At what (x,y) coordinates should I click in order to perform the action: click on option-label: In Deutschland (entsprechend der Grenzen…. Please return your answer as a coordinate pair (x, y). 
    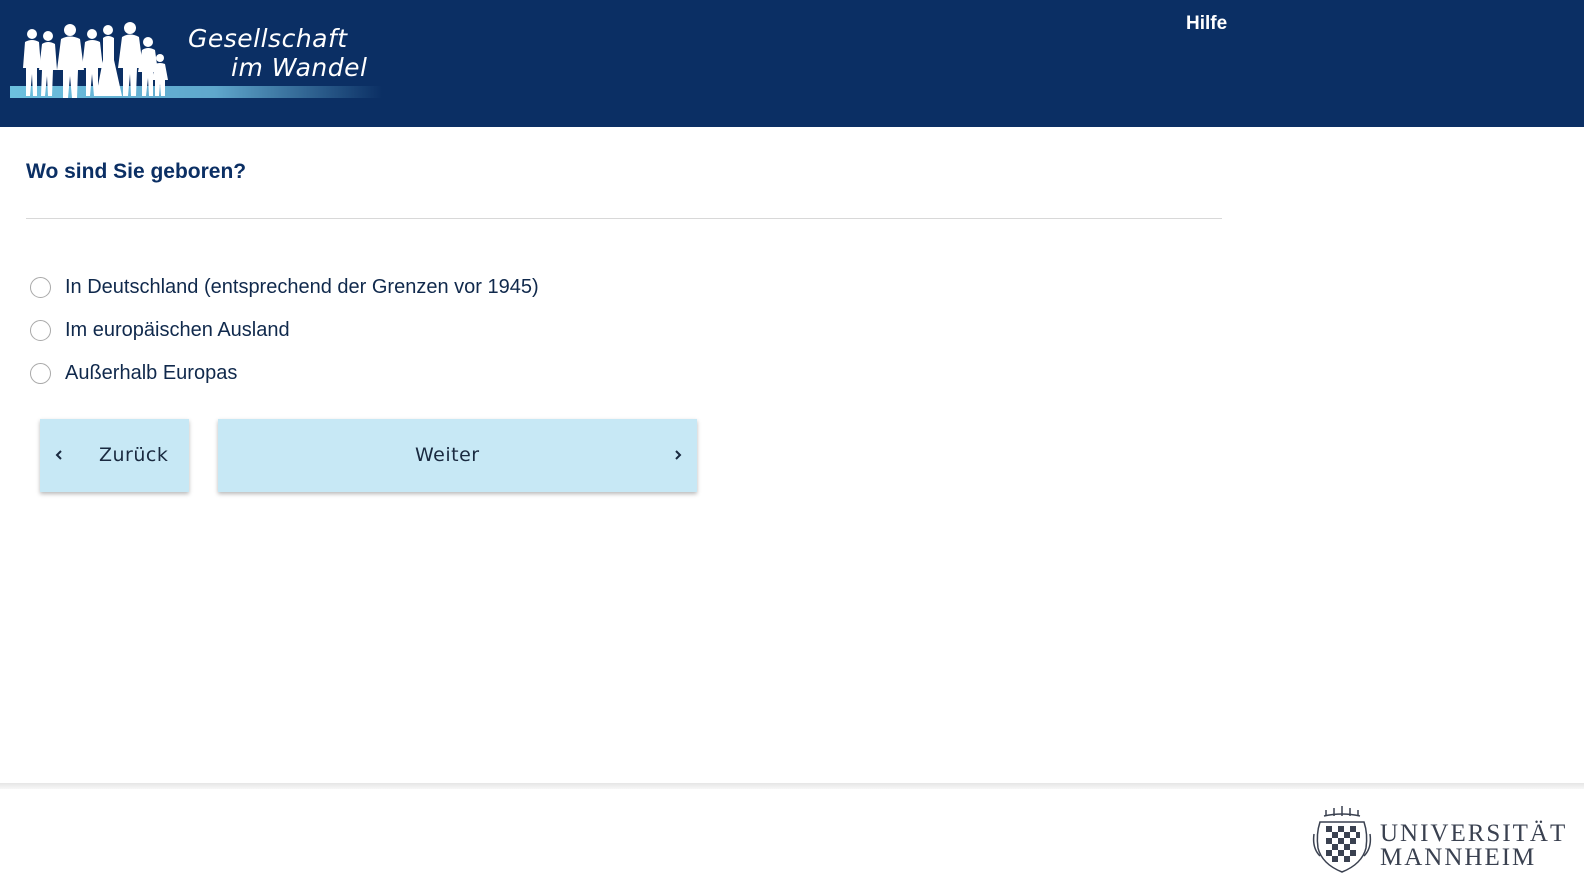
    Looking at the image, I should click on (302, 287).